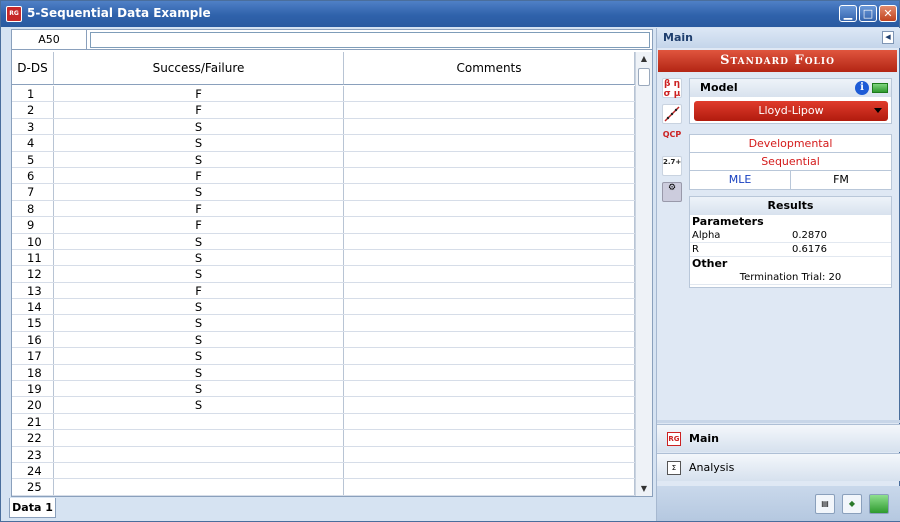  What do you see at coordinates (672, 166) in the screenshot?
I see `calculator-icon: 2.7+` at bounding box center [672, 166].